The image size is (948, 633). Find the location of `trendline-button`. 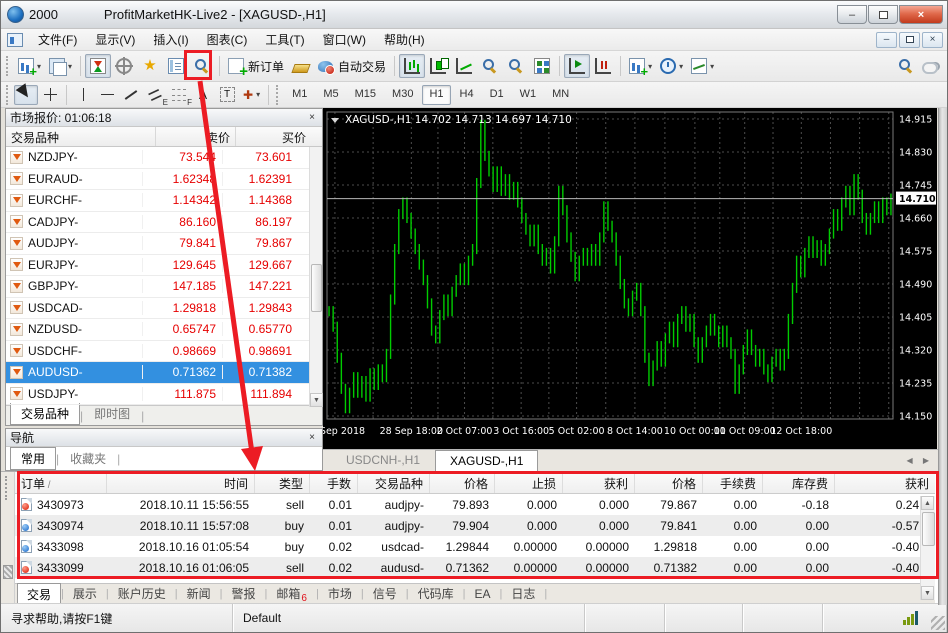

trendline-button is located at coordinates (131, 95).